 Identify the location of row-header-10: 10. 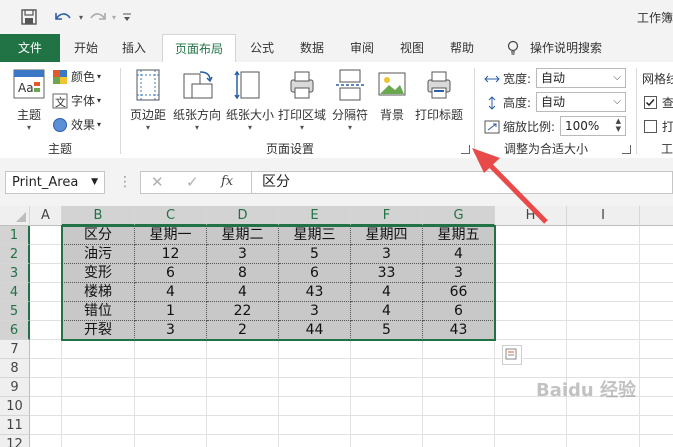
(15, 406).